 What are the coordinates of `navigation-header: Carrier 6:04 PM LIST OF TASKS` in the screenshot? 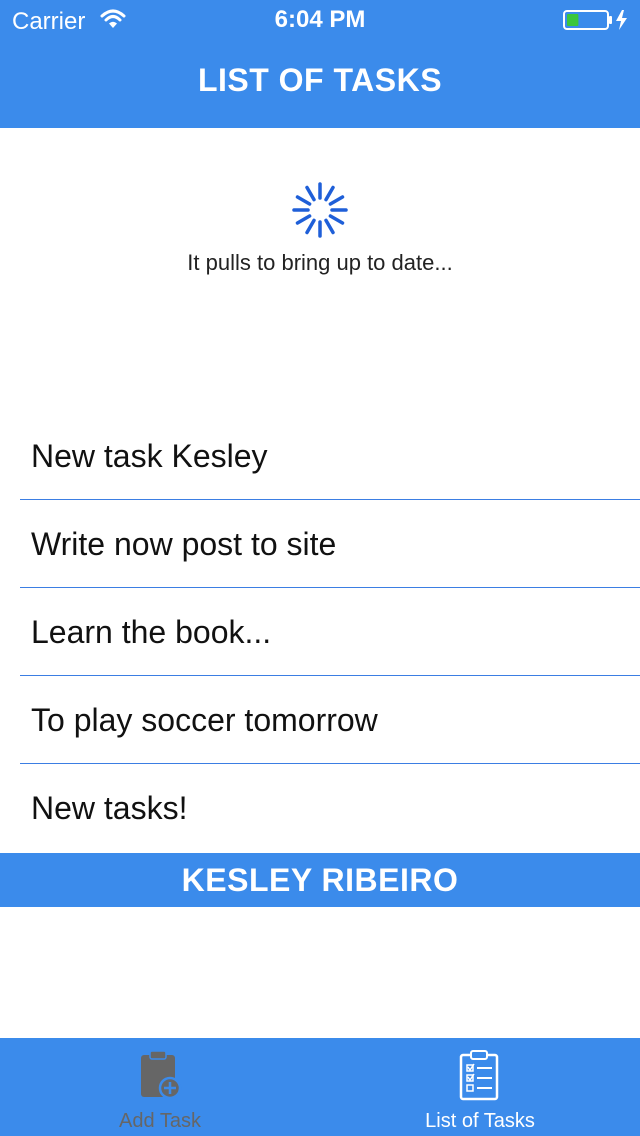 It's located at (320, 64).